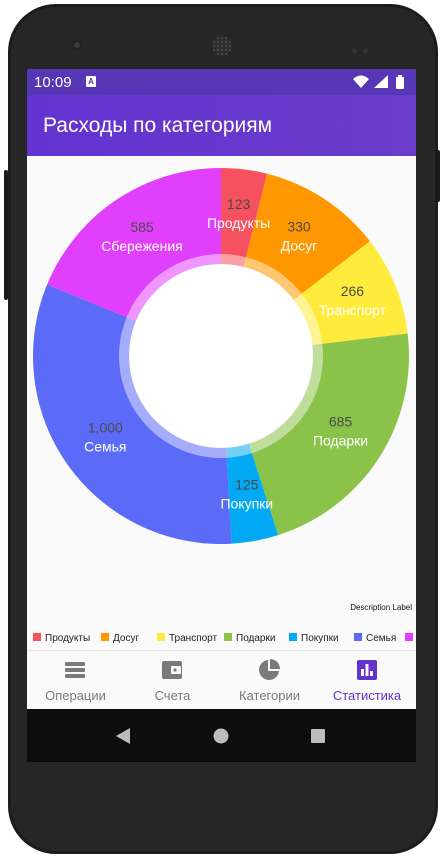  Describe the element at coordinates (75, 670) in the screenshot. I see `list-icon` at that location.